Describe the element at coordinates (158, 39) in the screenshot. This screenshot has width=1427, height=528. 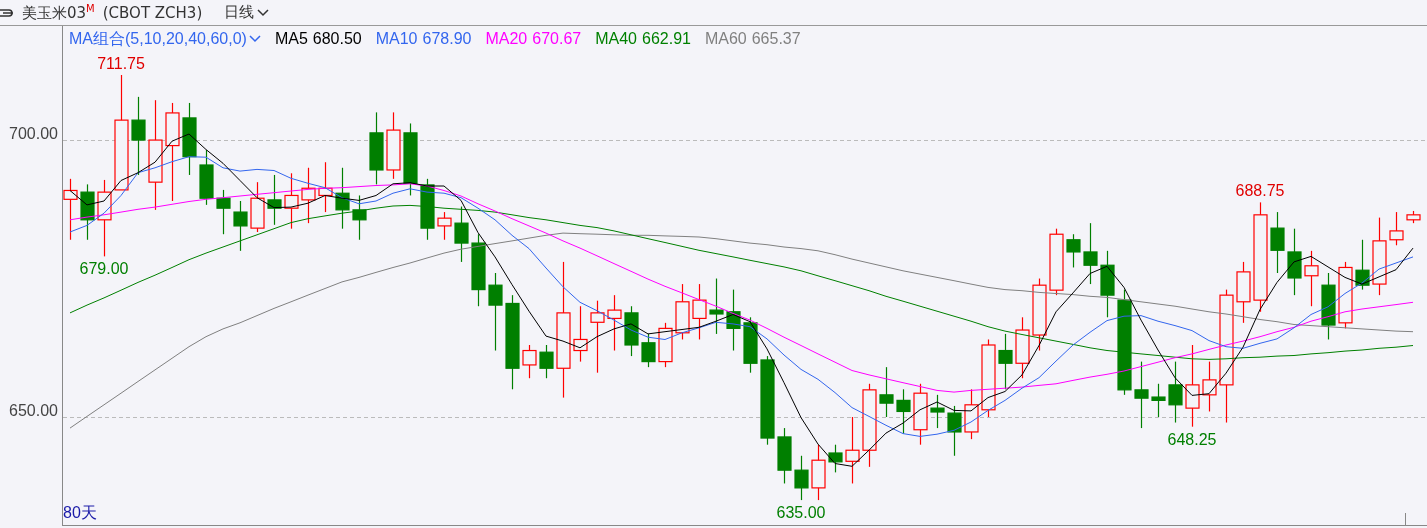
I see `ma-combo-selector: MA组合(5,10,20,40,60,0)` at that location.